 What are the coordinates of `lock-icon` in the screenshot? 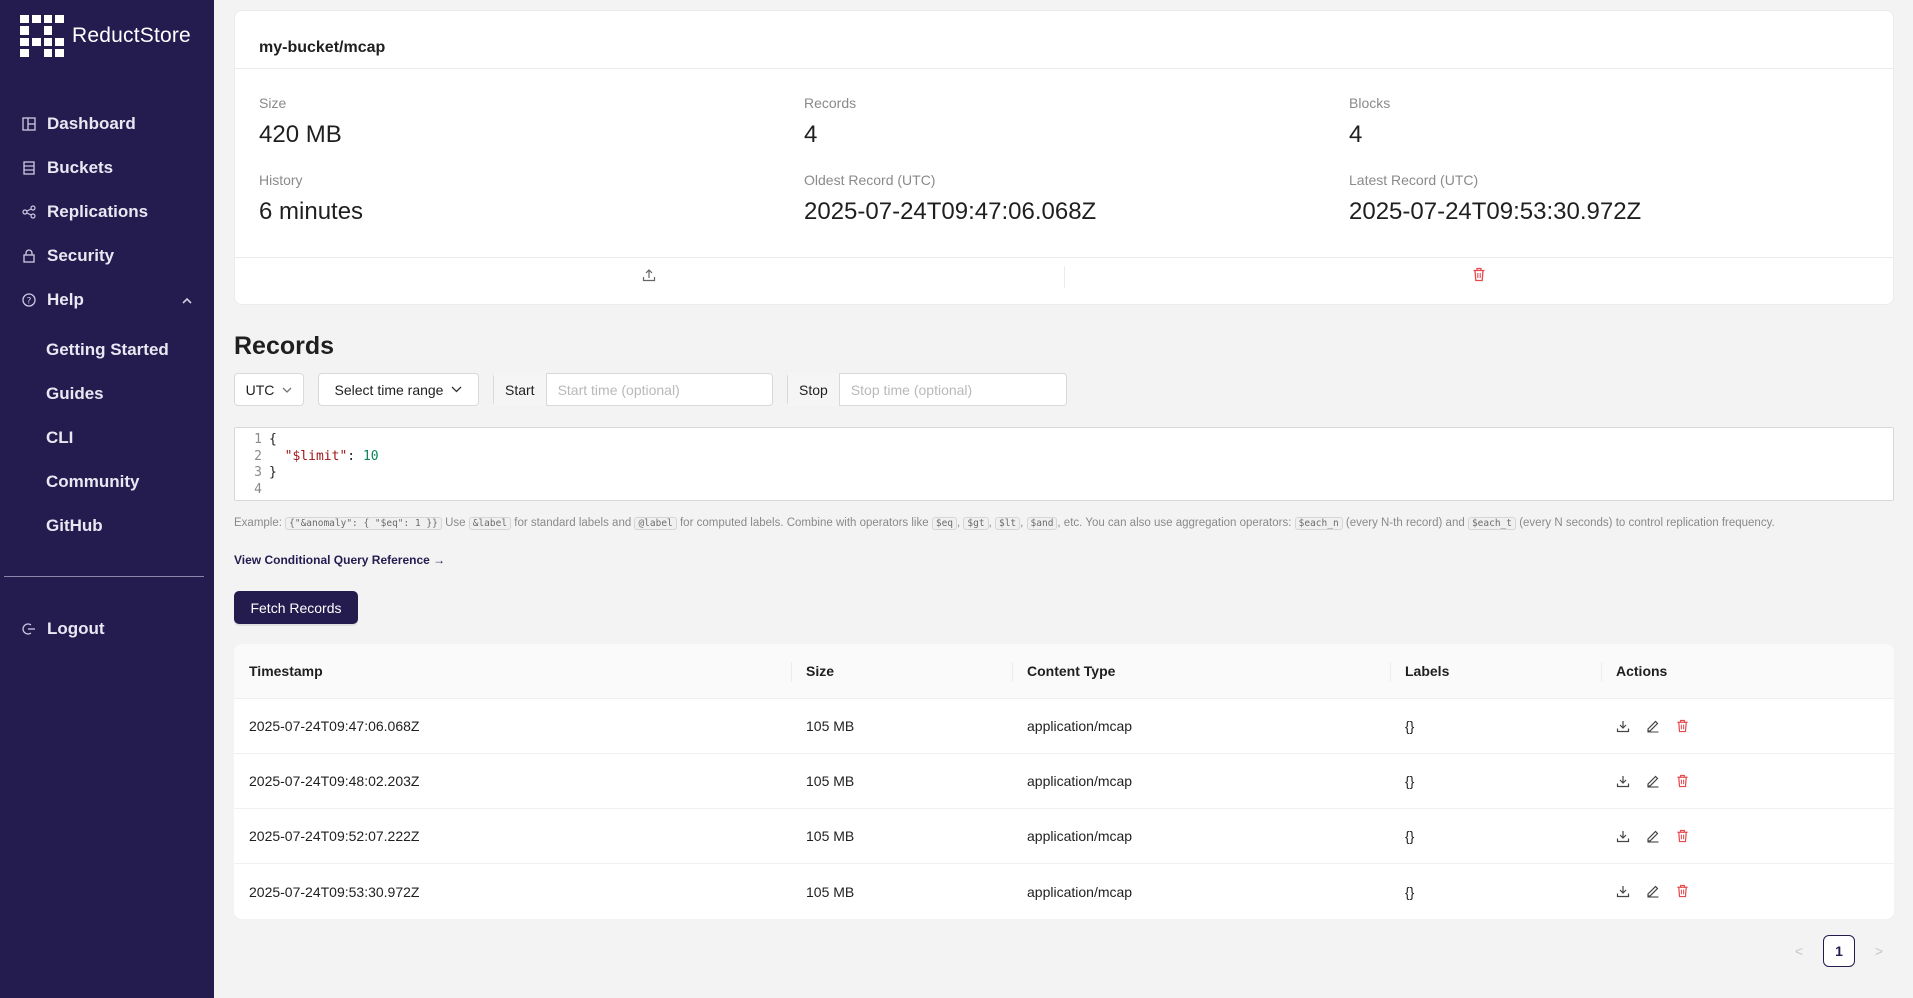 It's located at (29, 256).